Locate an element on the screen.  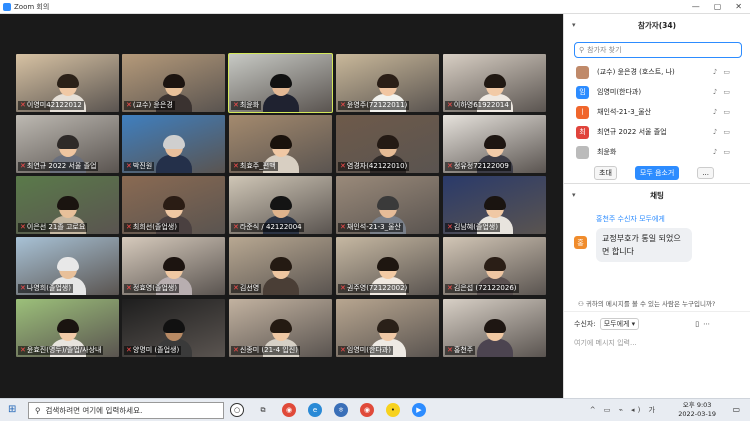
participant-row: 최윤화 ♪▭ is located at coordinates (657, 152).